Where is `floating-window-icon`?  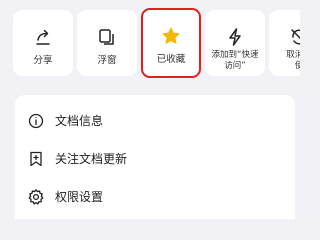 floating-window-icon is located at coordinates (107, 37).